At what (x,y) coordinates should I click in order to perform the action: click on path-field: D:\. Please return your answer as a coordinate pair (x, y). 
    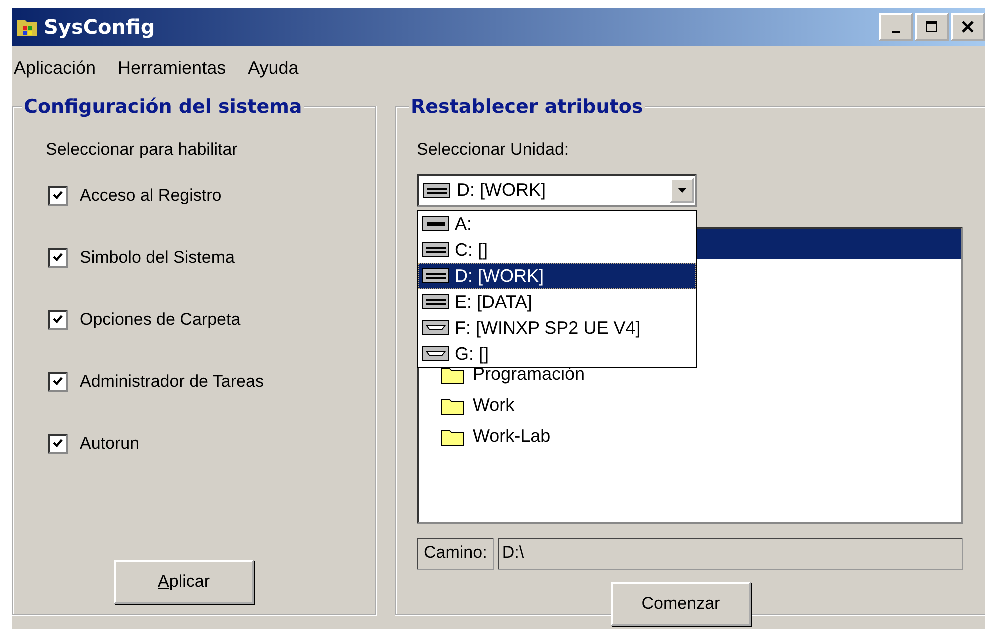
    Looking at the image, I should click on (730, 554).